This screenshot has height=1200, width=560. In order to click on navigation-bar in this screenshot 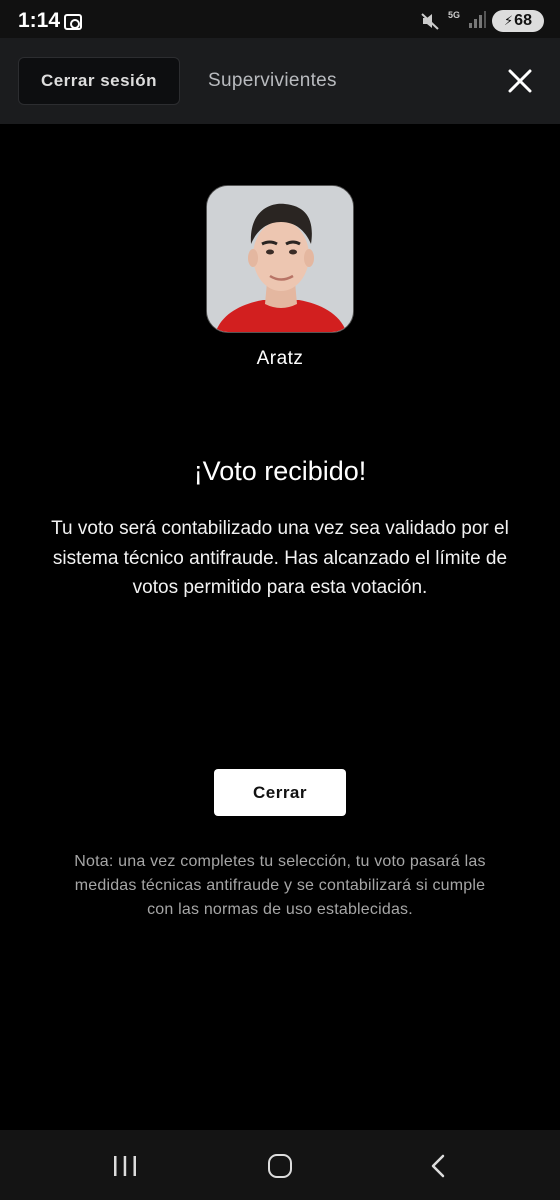, I will do `click(280, 1165)`.